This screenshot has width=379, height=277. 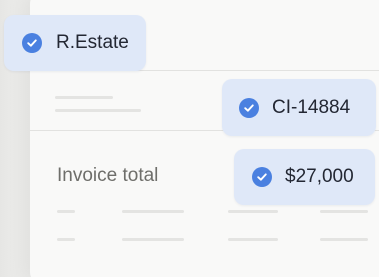 What do you see at coordinates (108, 175) in the screenshot?
I see `invoice-total-label: Invoice total` at bounding box center [108, 175].